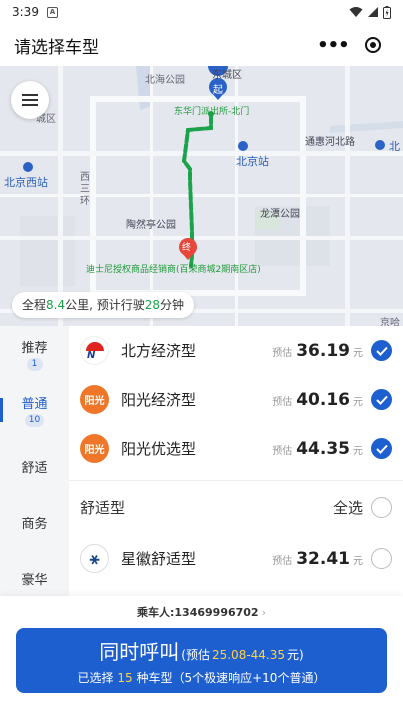  I want to click on end-marker-label: 终, so click(187, 248).